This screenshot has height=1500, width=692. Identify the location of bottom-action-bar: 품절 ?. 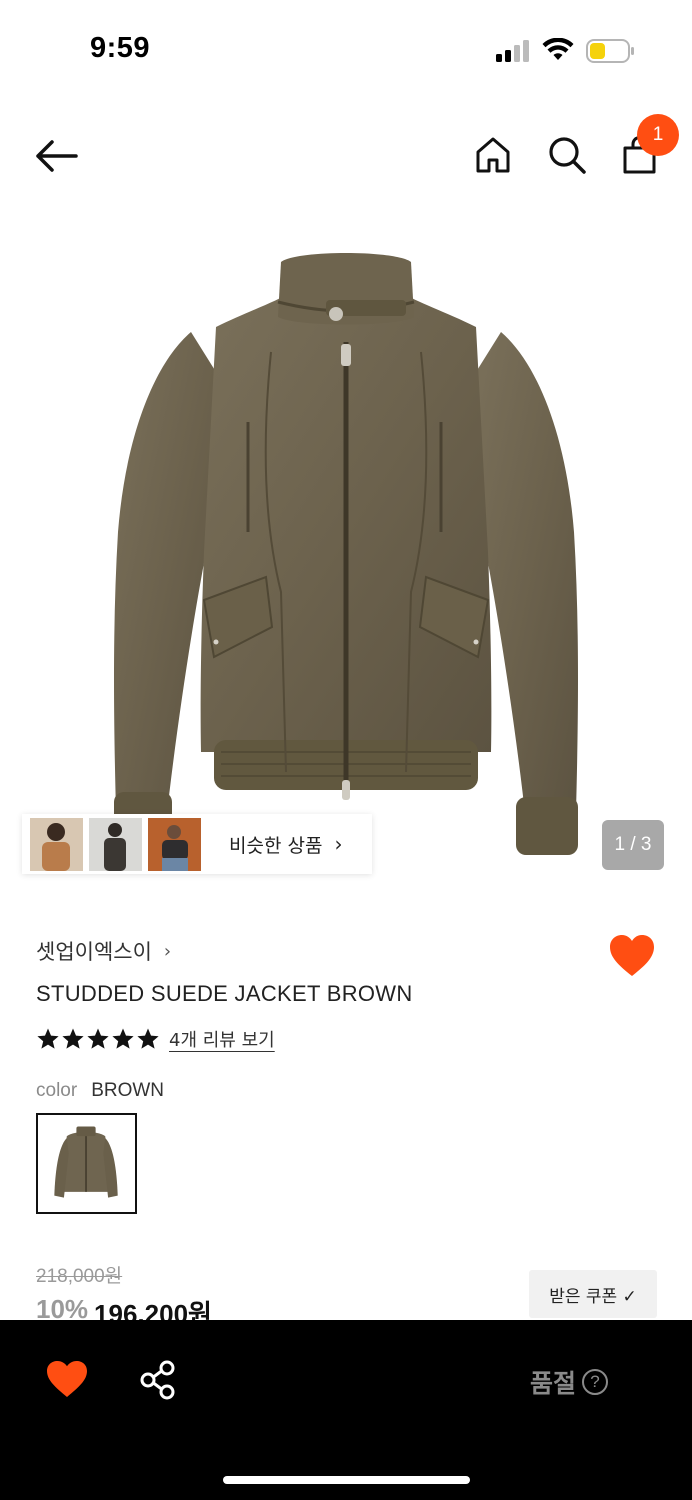
(346, 1410).